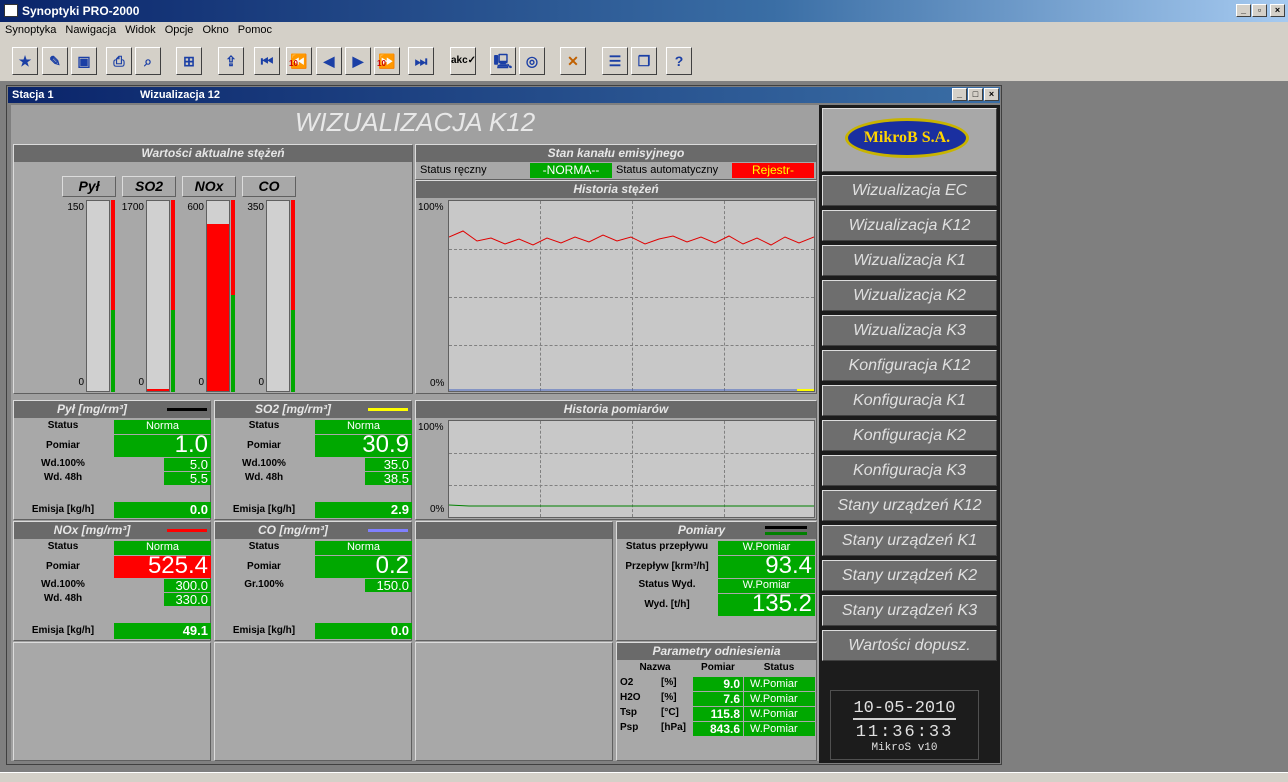 Image resolution: width=1288 pixels, height=782 pixels. Describe the element at coordinates (766, 604) in the screenshot. I see `hum-value: 135.2` at that location.